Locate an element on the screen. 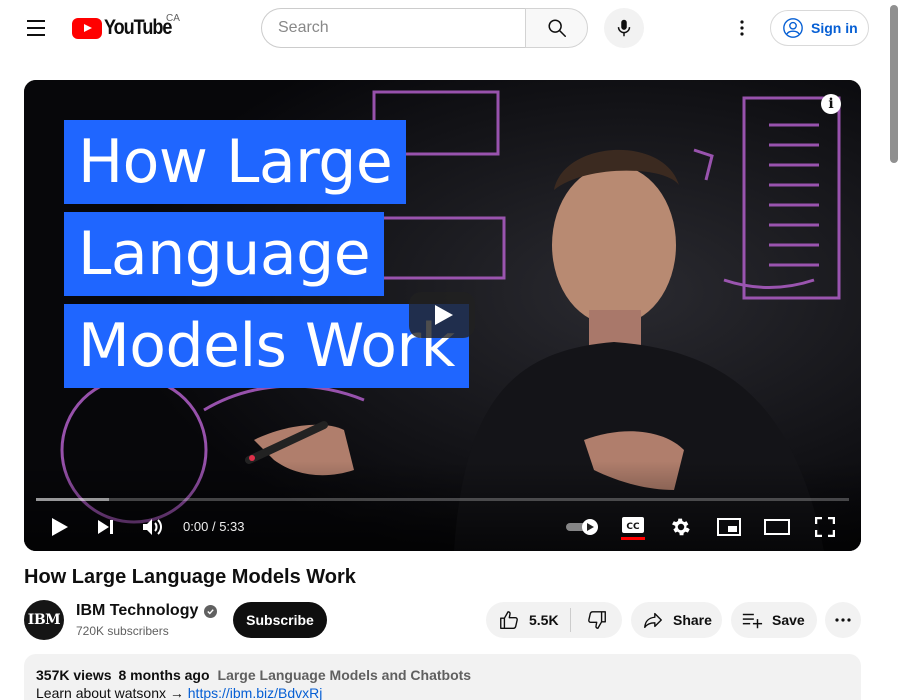 Image resolution: width=900 pixels, height=700 pixels. verified-badge-icon is located at coordinates (211, 611).